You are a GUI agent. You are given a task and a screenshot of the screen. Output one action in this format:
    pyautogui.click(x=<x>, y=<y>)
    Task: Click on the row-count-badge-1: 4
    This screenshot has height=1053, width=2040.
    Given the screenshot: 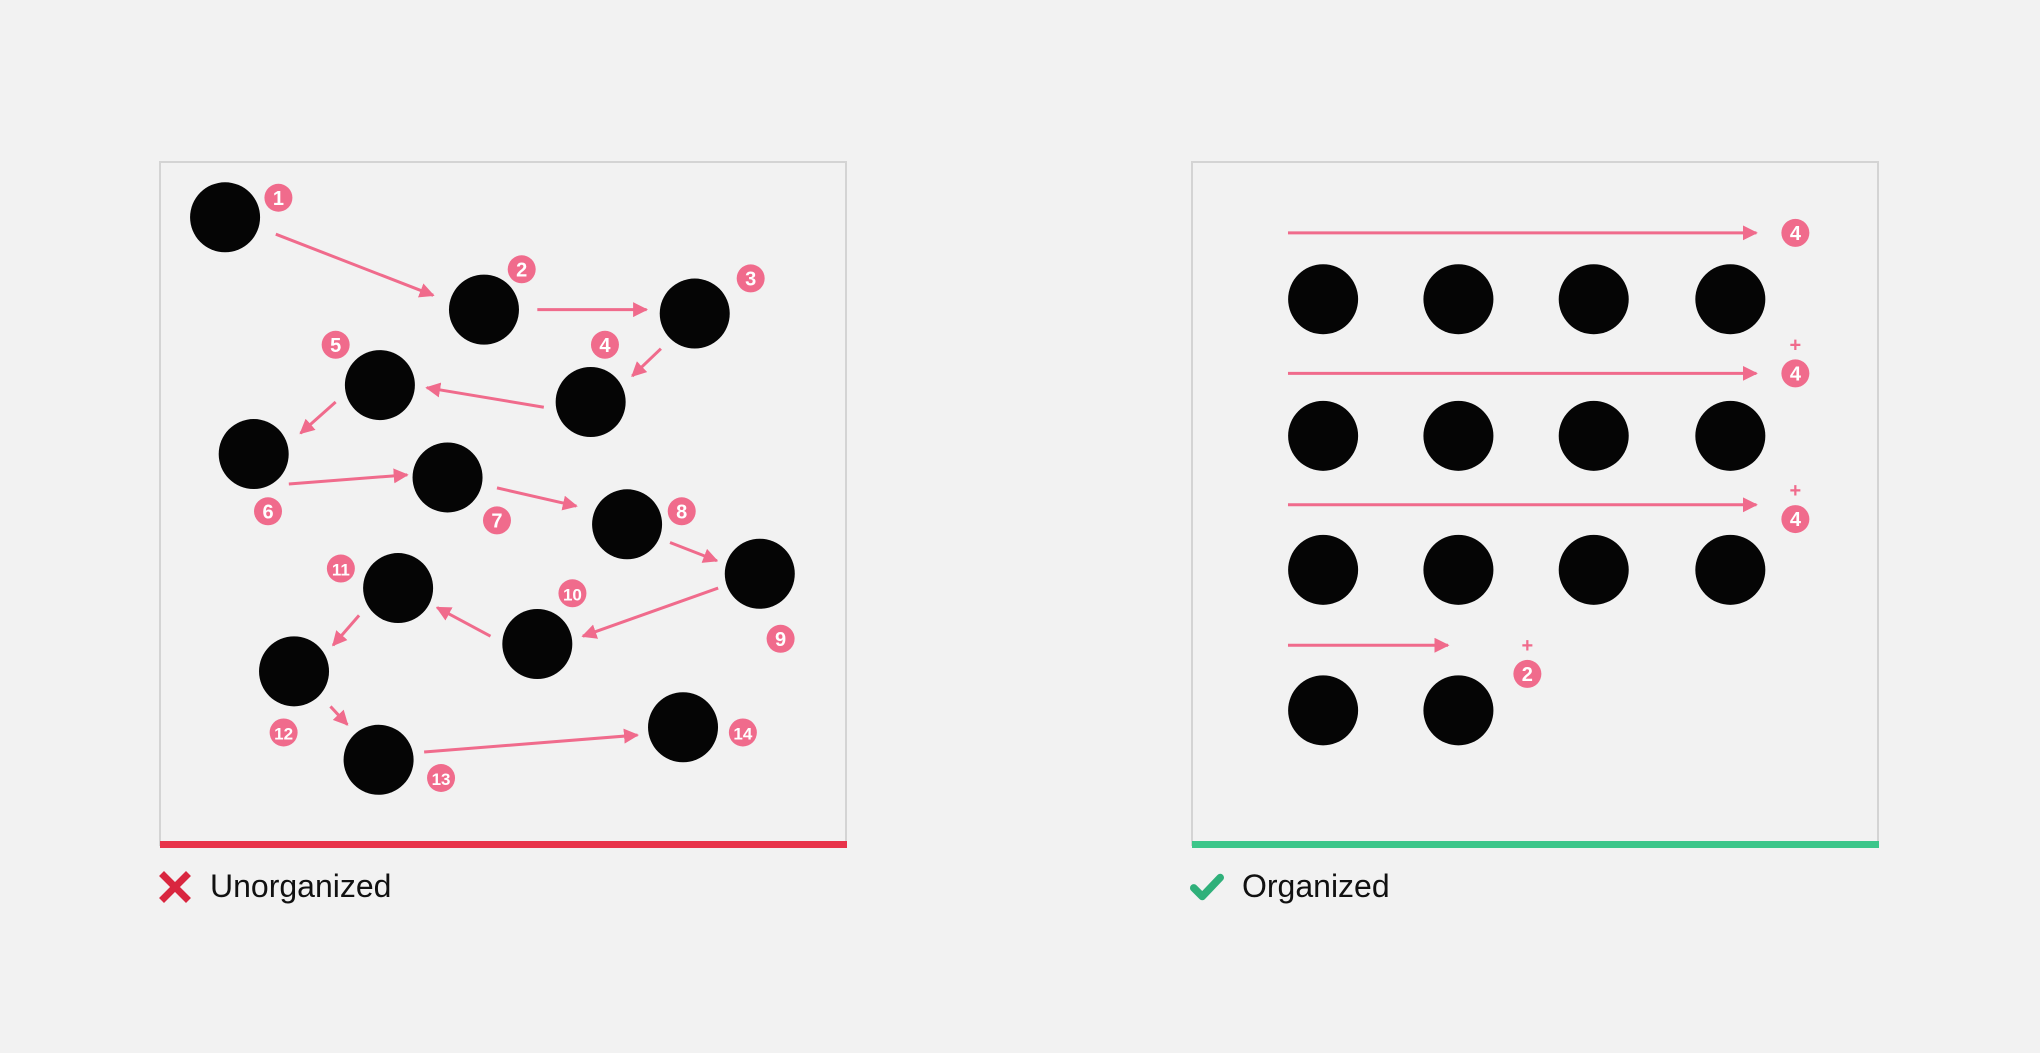 What is the action you would take?
    pyautogui.click(x=1795, y=232)
    